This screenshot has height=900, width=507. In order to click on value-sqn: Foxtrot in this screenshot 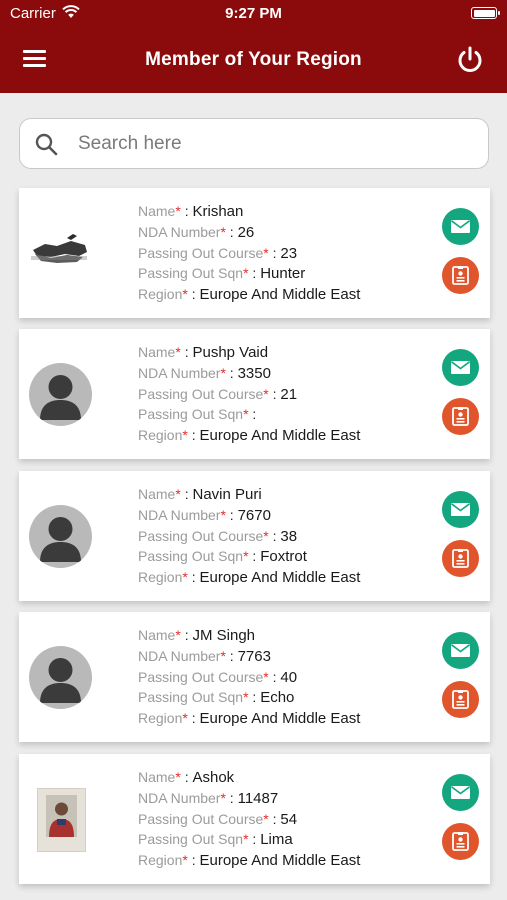, I will do `click(283, 557)`.